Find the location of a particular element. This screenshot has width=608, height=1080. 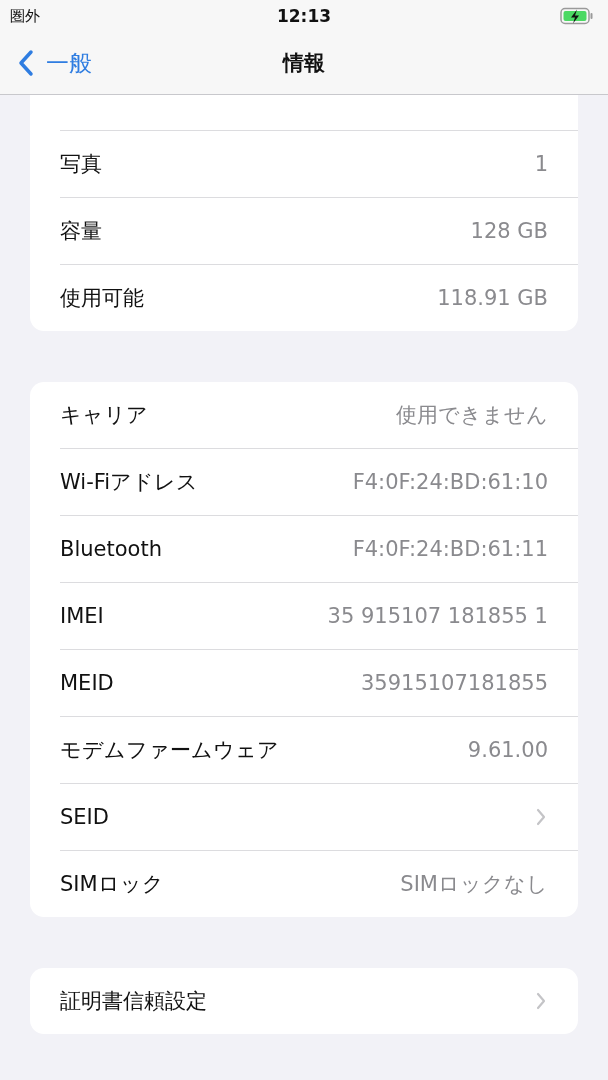

row-value: 118.91 GB is located at coordinates (492, 298).